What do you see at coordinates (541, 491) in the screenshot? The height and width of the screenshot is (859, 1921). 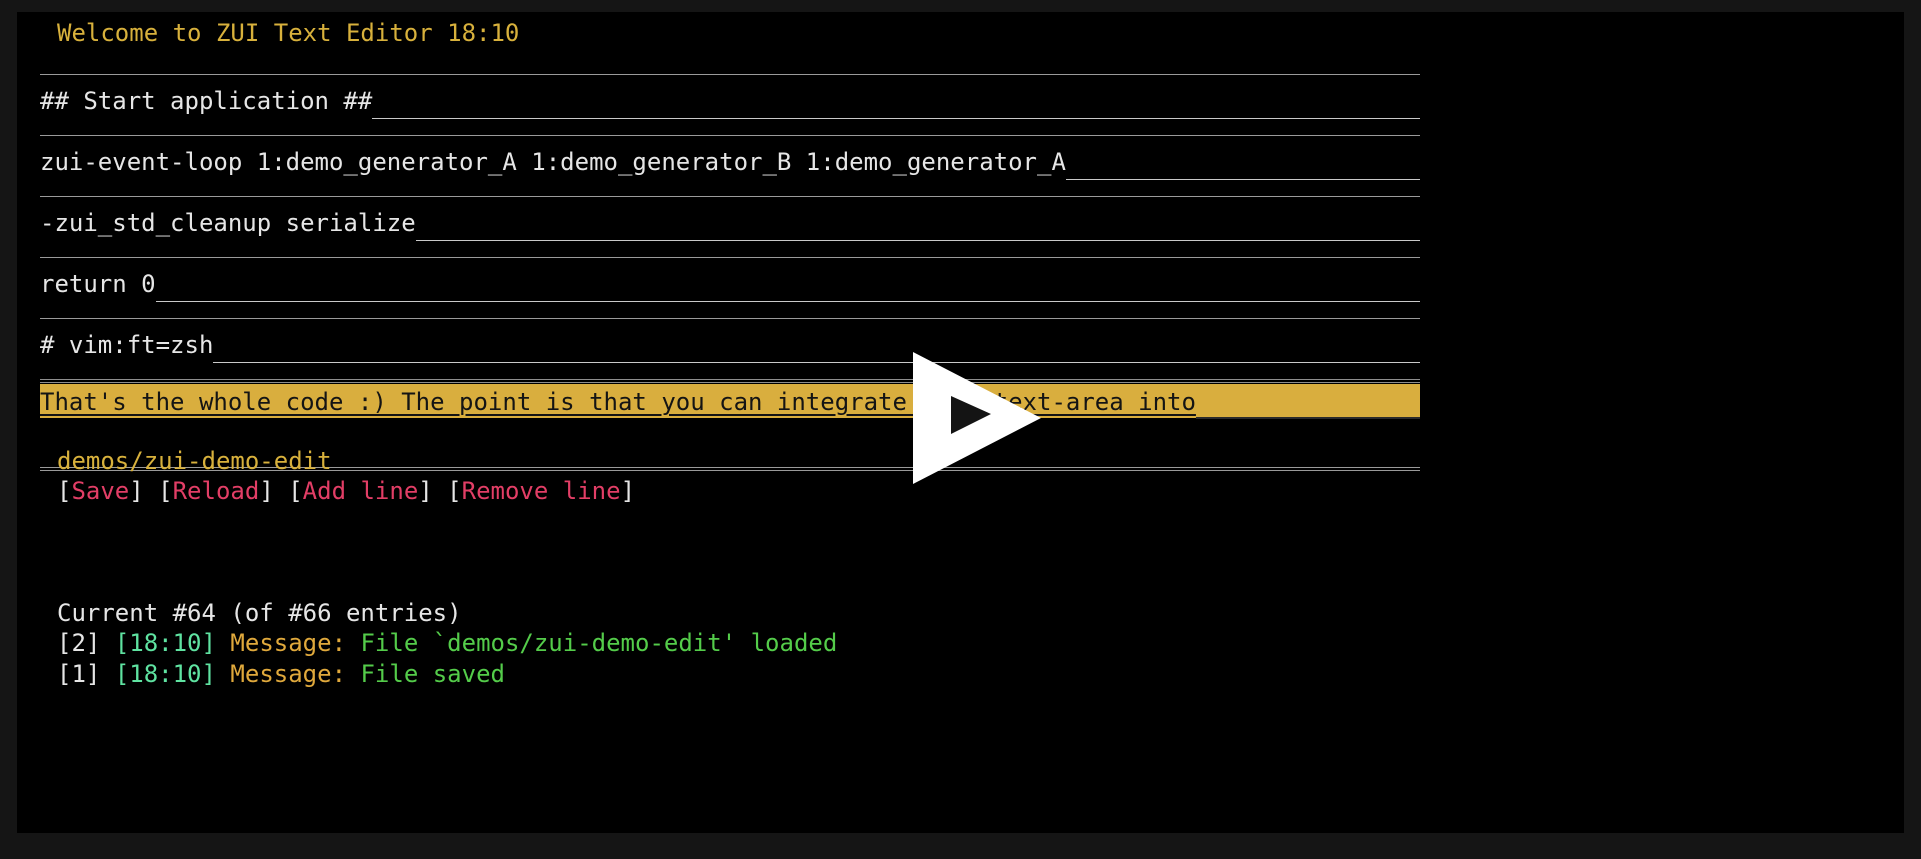 I see `remove-line-button: Remove line` at bounding box center [541, 491].